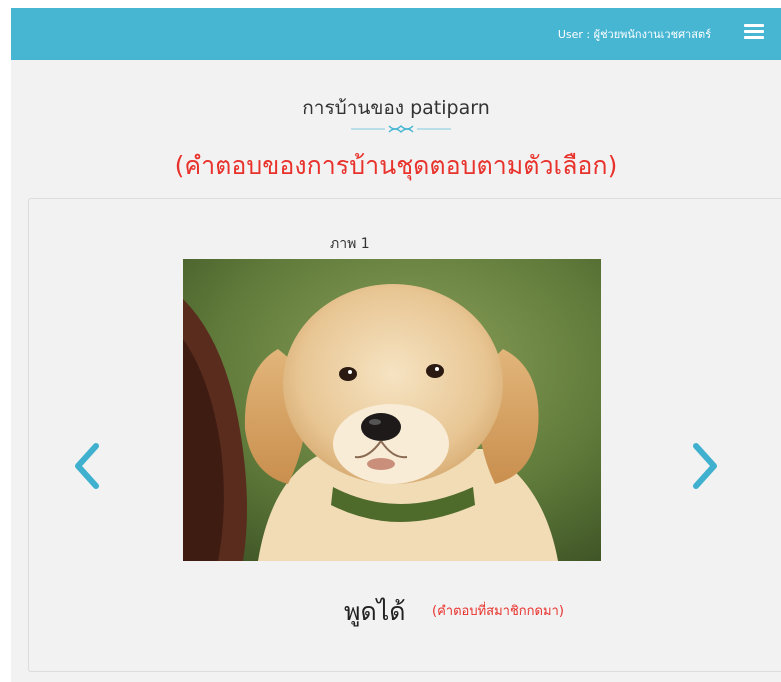 This screenshot has height=682, width=781. What do you see at coordinates (350, 244) in the screenshot?
I see `image-caption: ภาพ 1` at bounding box center [350, 244].